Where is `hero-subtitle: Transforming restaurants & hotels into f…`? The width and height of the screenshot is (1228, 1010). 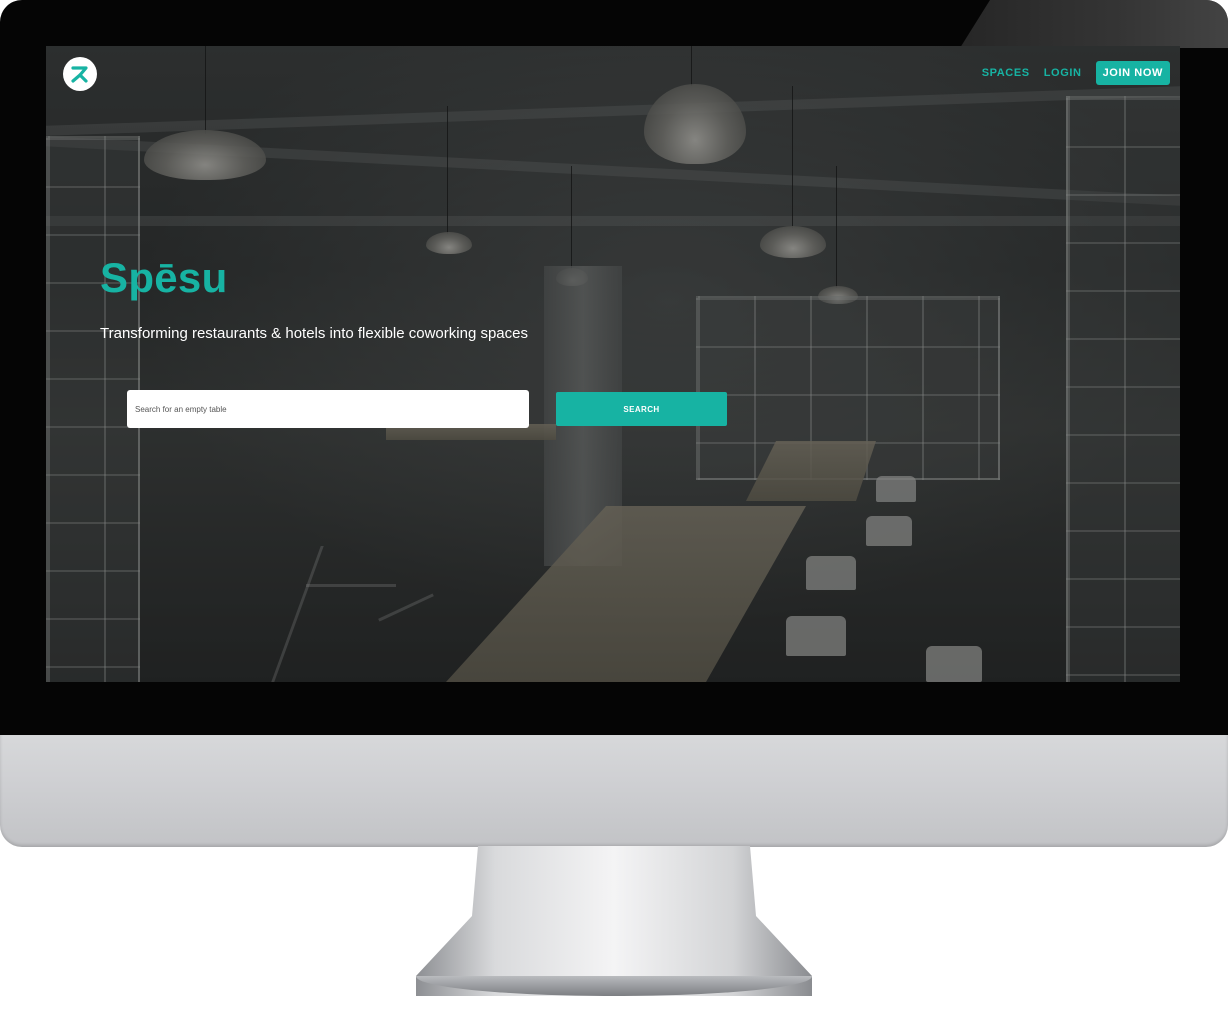
hero-subtitle: Transforming restaurants & hotels into f… is located at coordinates (314, 333).